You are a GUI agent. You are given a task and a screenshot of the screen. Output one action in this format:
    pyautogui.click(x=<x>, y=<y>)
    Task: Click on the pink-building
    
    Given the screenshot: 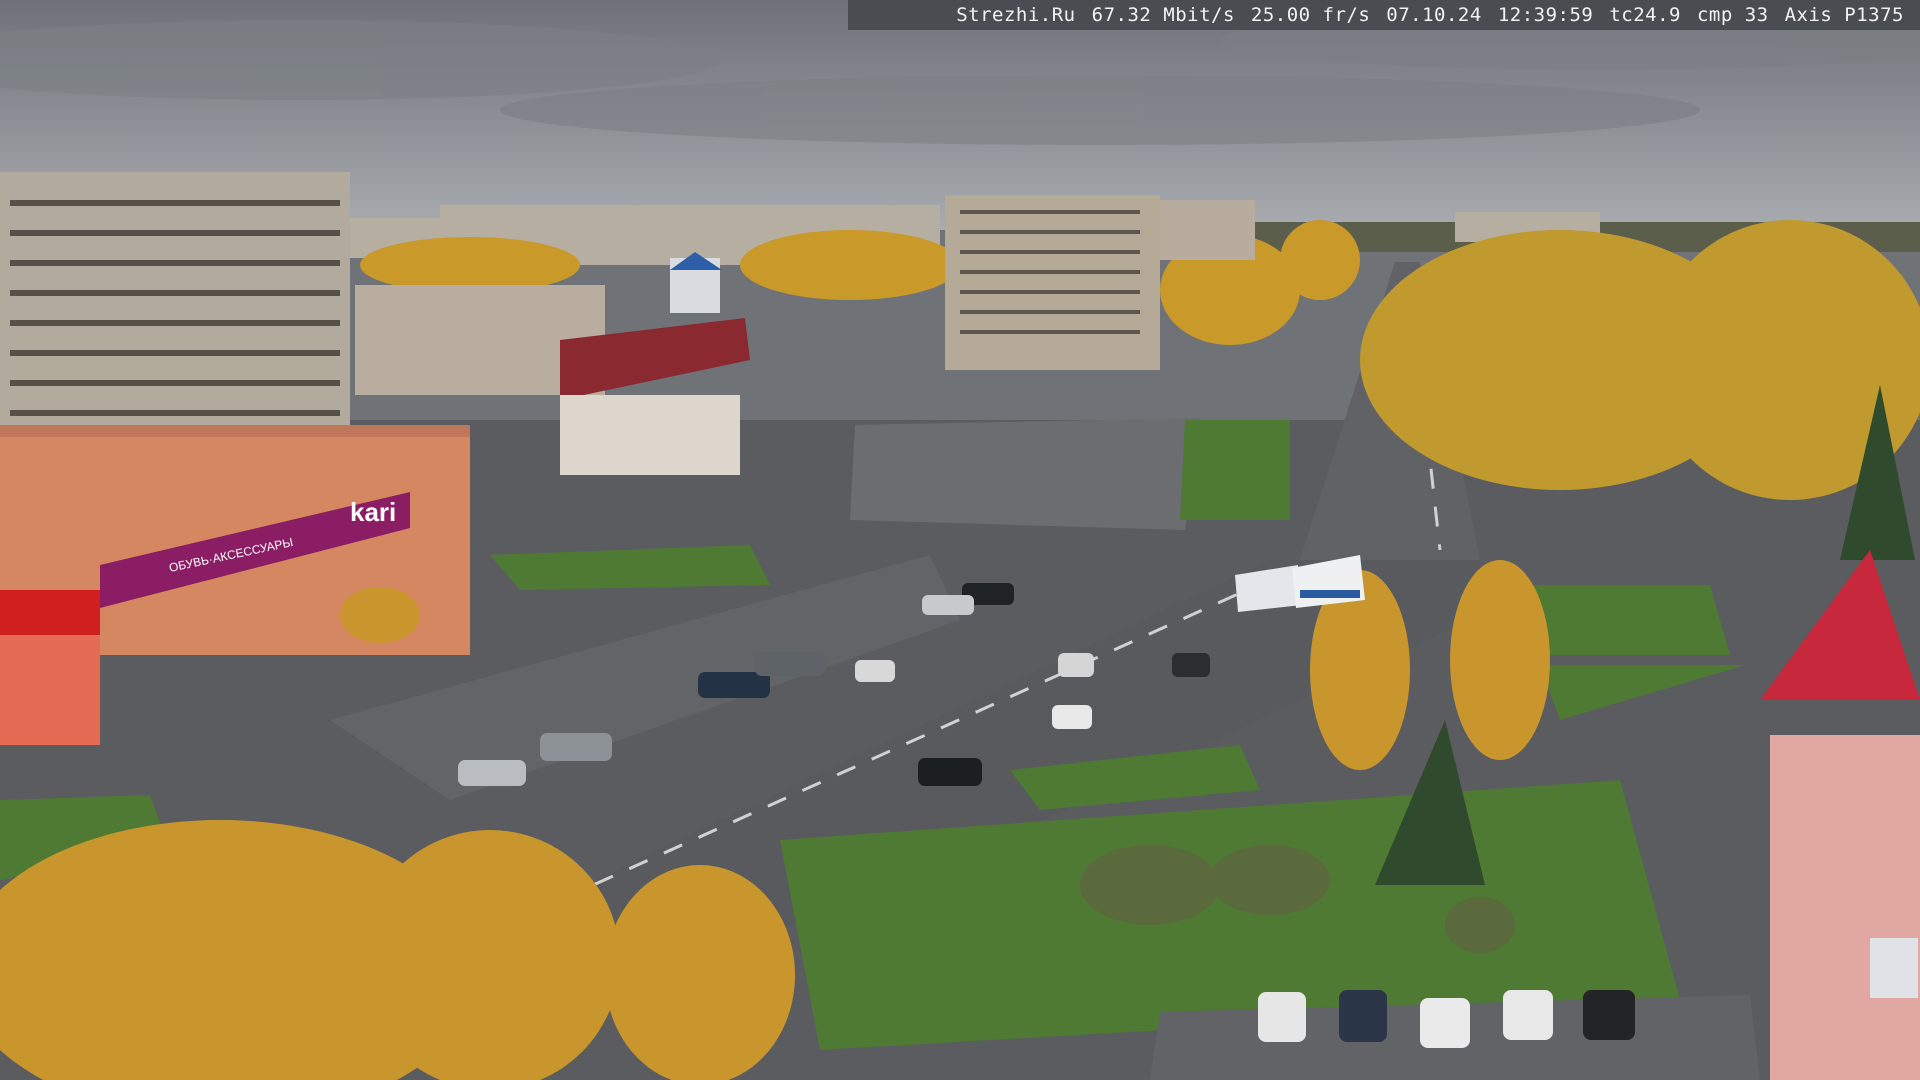 What is the action you would take?
    pyautogui.click(x=1845, y=907)
    